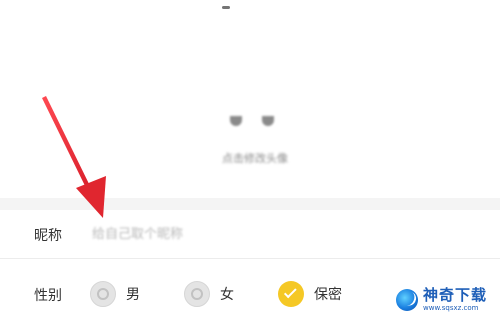 This screenshot has width=500, height=321. What do you see at coordinates (250, 204) in the screenshot?
I see `section-divider` at bounding box center [250, 204].